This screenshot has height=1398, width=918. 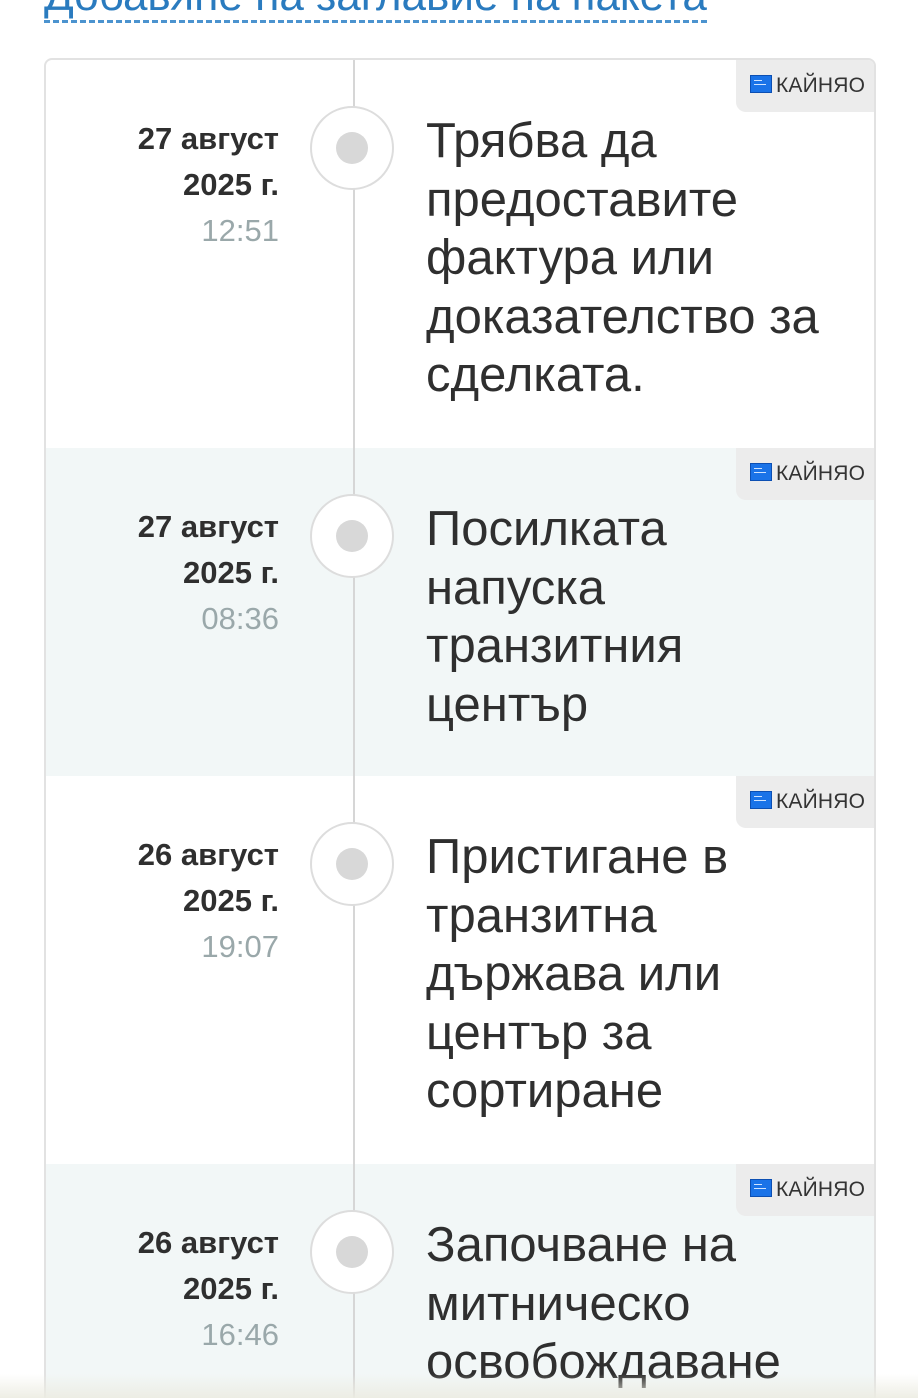 I want to click on bottom-edge-shadow, so click(x=459, y=1386).